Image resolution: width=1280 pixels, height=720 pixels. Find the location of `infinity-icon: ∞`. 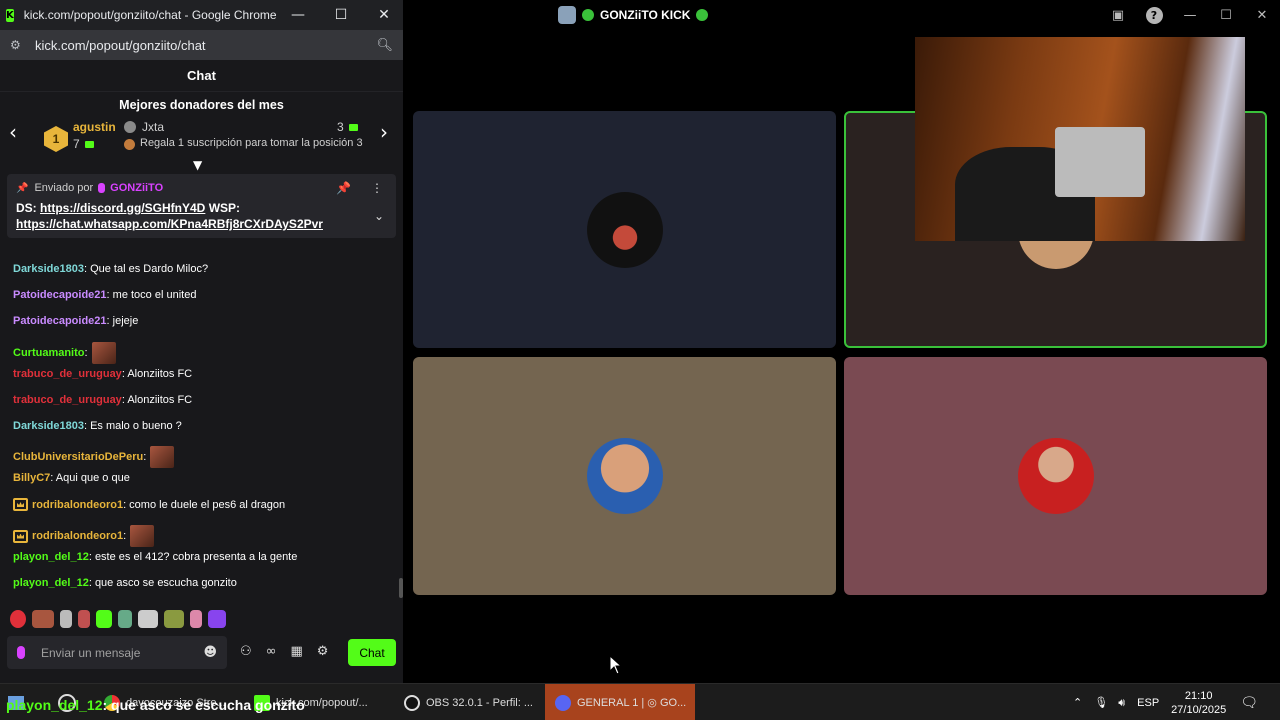

infinity-icon: ∞ is located at coordinates (271, 651).